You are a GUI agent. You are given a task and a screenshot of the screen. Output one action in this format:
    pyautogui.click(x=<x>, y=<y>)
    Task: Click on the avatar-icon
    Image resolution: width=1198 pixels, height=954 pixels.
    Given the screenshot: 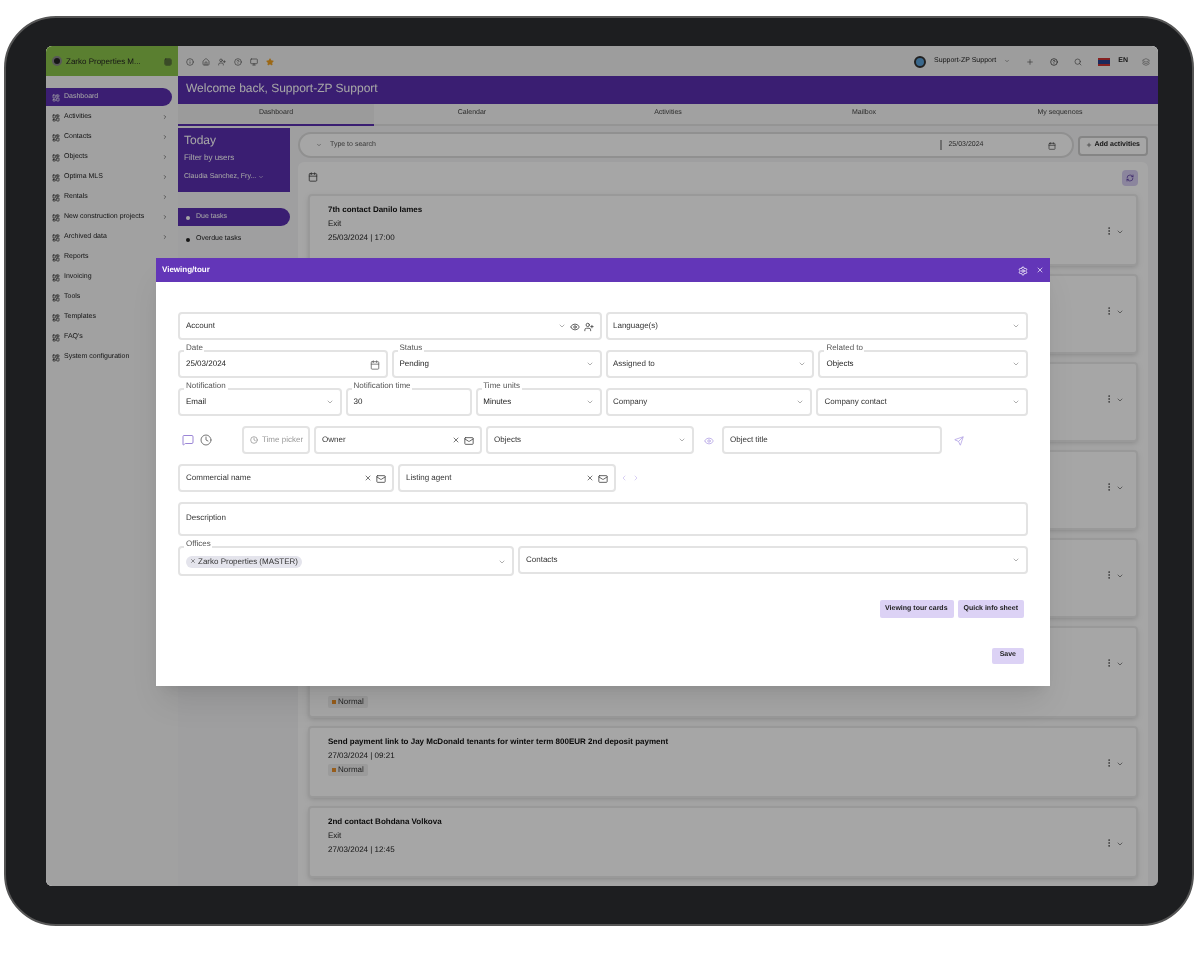 What is the action you would take?
    pyautogui.click(x=920, y=61)
    